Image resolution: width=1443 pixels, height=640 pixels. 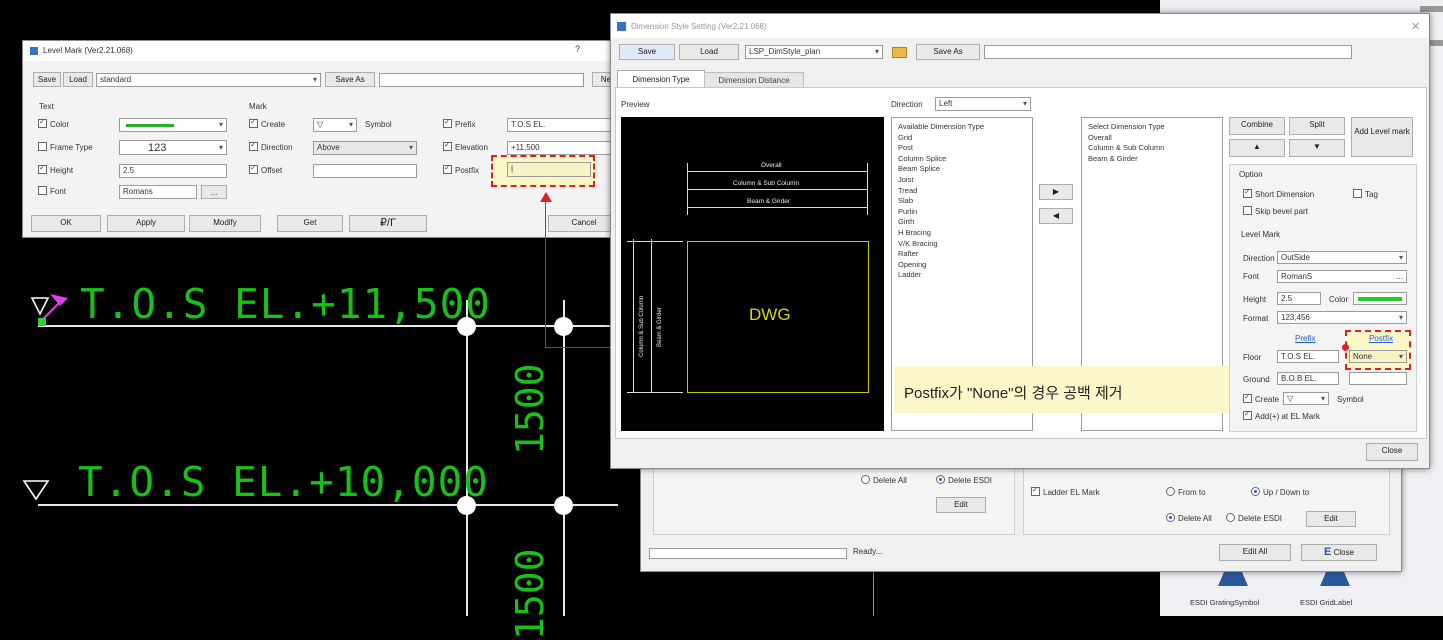 What do you see at coordinates (52, 191) in the screenshot?
I see `font-checkbox: Font` at bounding box center [52, 191].